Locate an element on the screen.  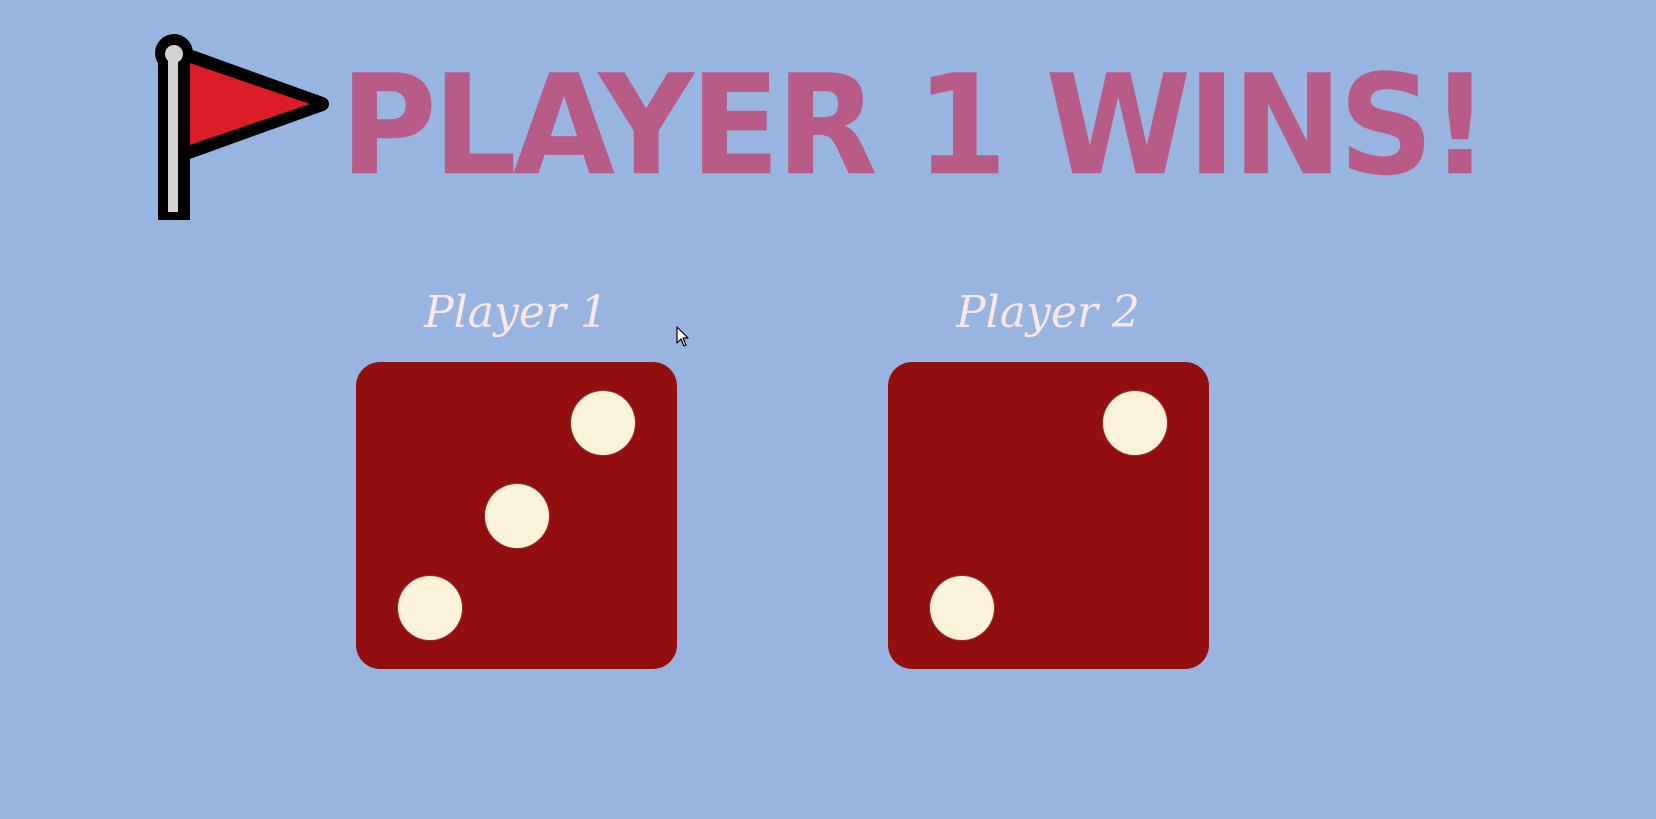
flag-pole-knob is located at coordinates (174, 54).